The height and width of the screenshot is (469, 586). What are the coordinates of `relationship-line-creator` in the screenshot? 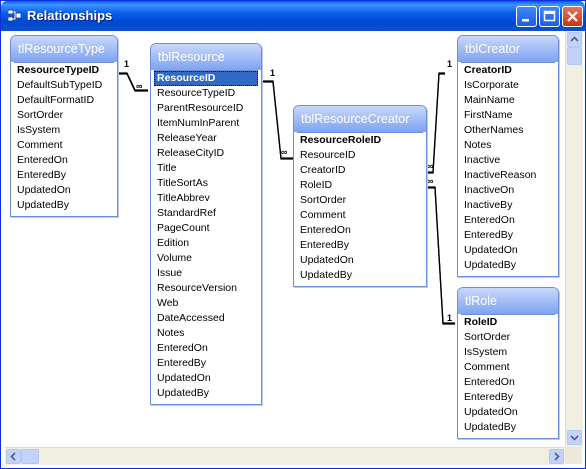 It's located at (436, 123).